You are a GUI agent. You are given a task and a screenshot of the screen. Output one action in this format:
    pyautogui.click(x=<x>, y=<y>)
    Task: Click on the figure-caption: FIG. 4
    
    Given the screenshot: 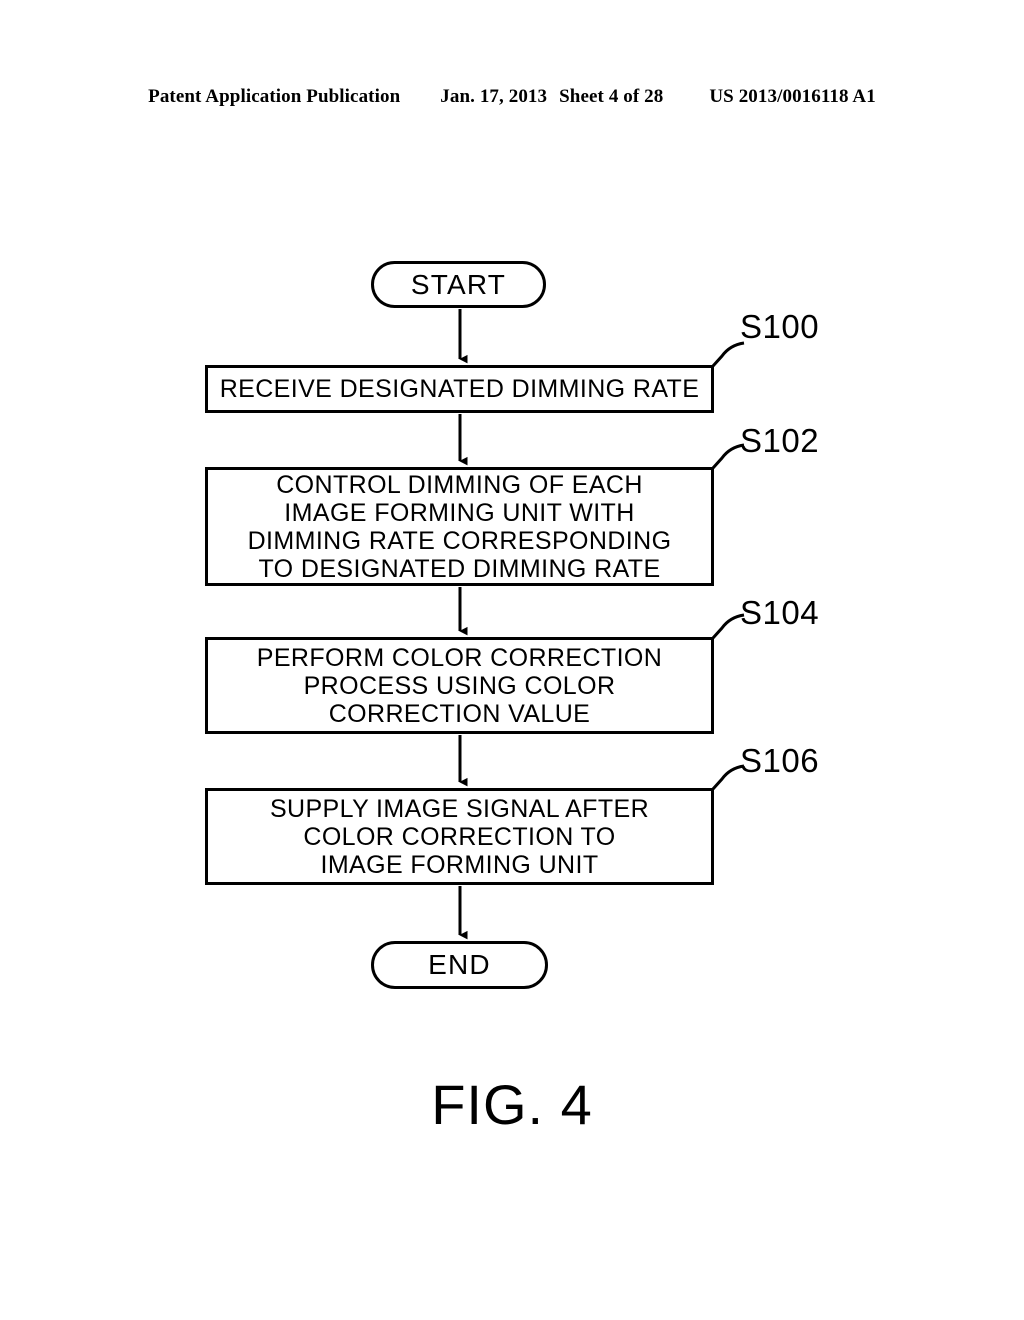 What is the action you would take?
    pyautogui.click(x=512, y=1104)
    